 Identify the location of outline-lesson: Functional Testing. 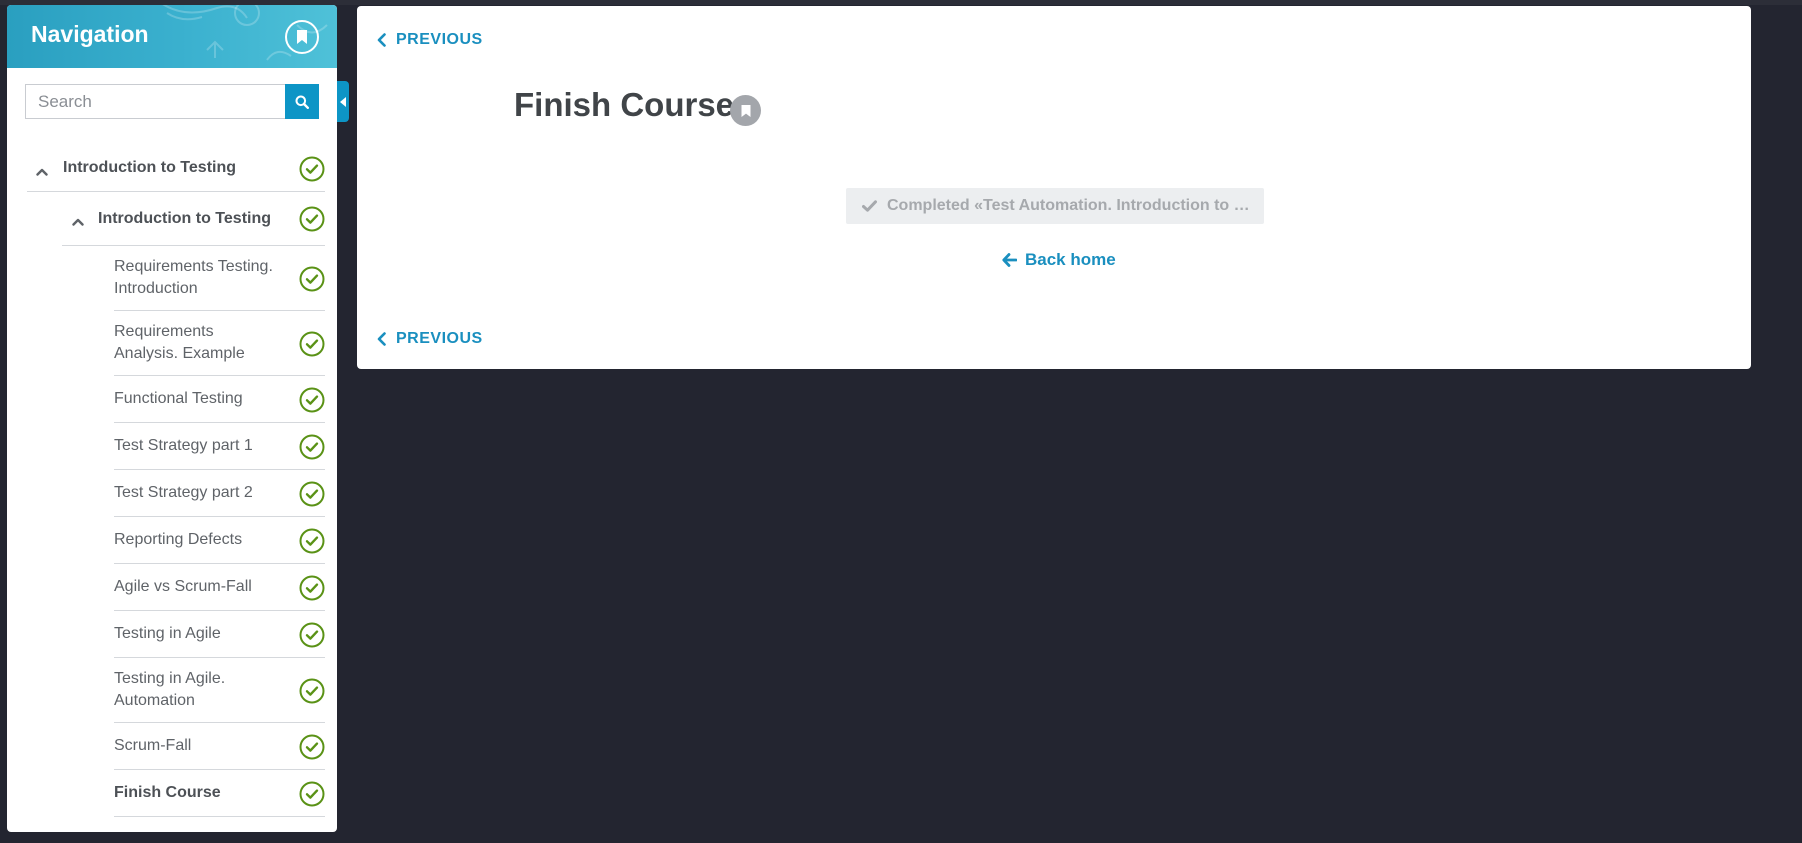
(219, 399).